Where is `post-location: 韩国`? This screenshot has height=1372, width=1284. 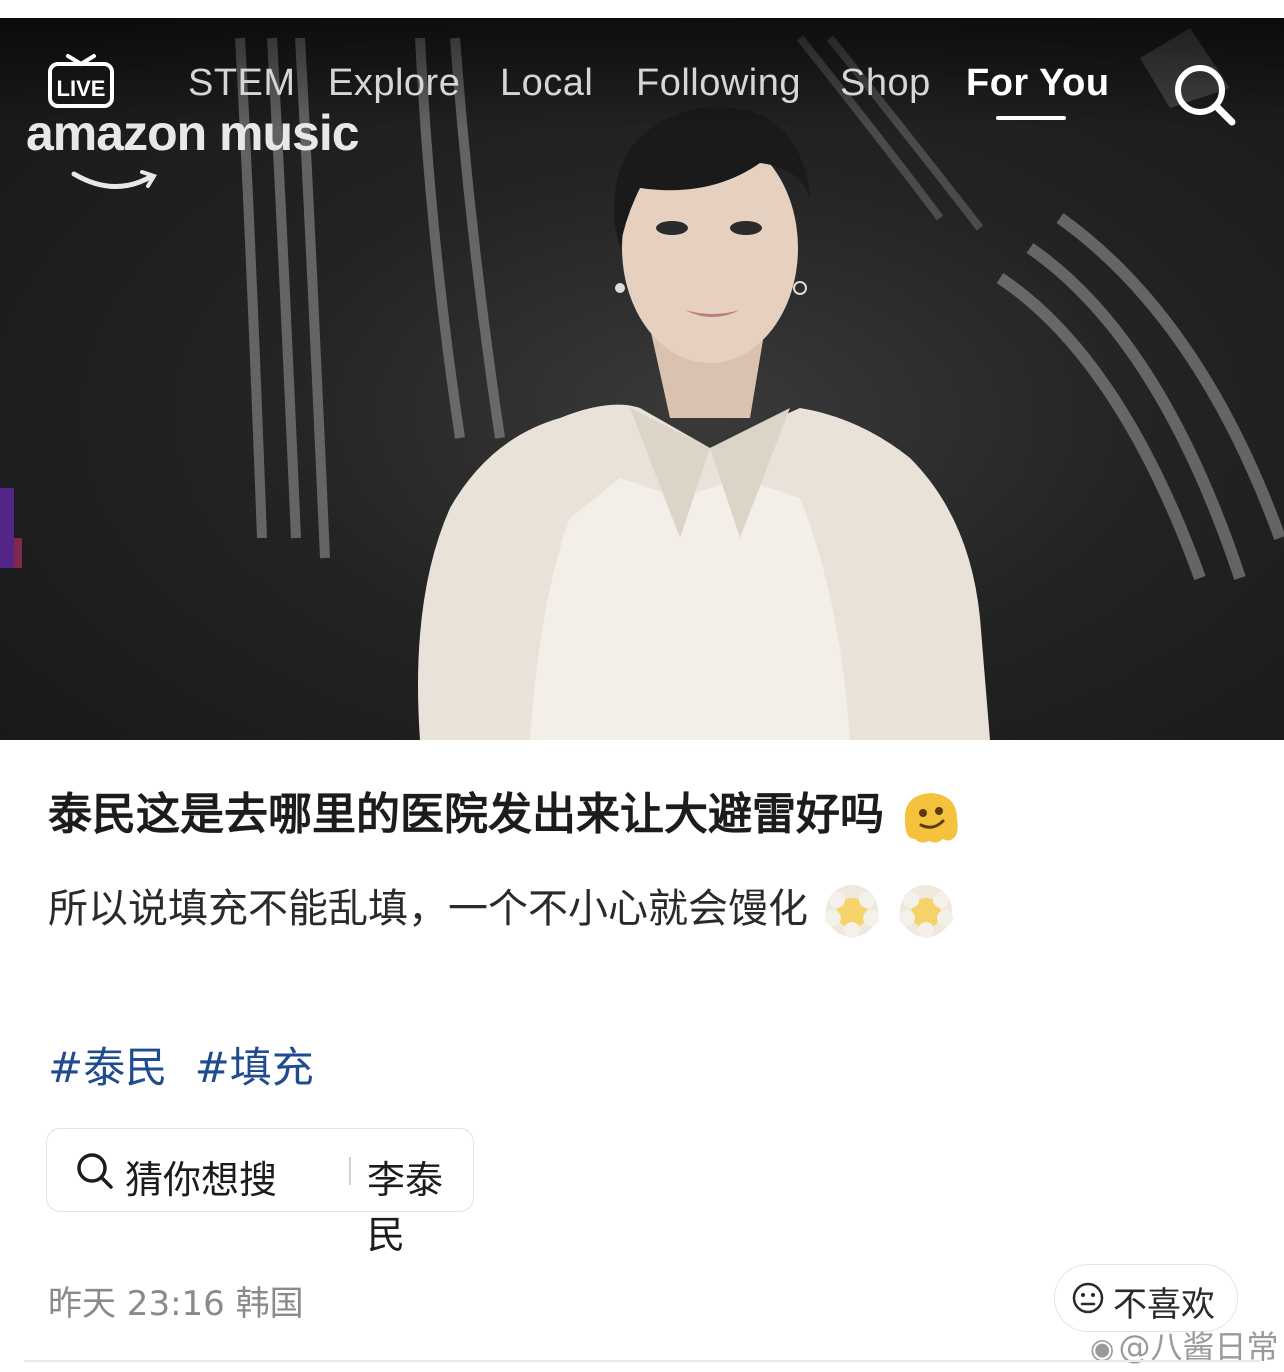 post-location: 韩国 is located at coordinates (269, 1304).